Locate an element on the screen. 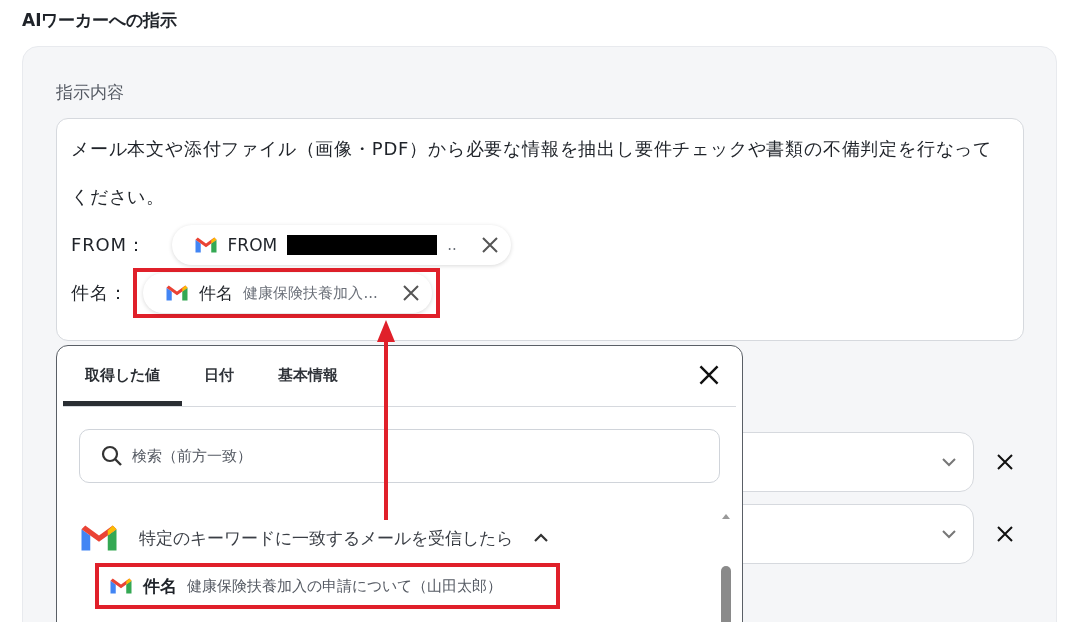 This screenshot has height=622, width=1071. section-title: AIワーカーへの指示 is located at coordinates (100, 20).